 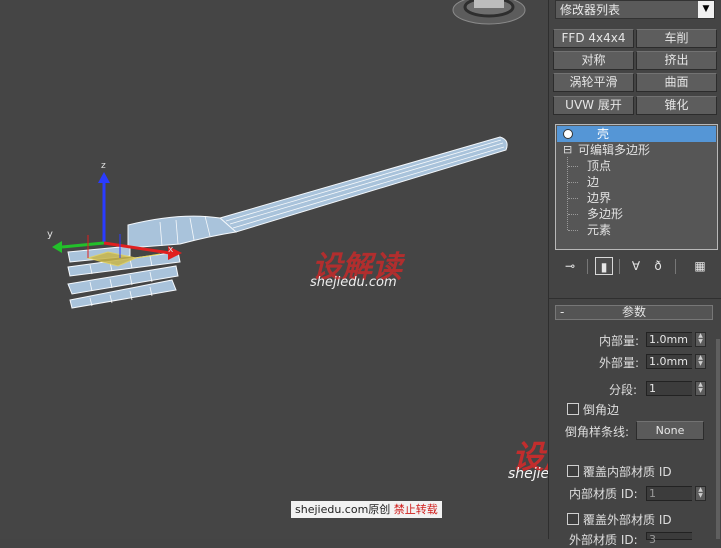 I want to click on ffd-button: FFD 4x4x4, so click(x=593, y=38).